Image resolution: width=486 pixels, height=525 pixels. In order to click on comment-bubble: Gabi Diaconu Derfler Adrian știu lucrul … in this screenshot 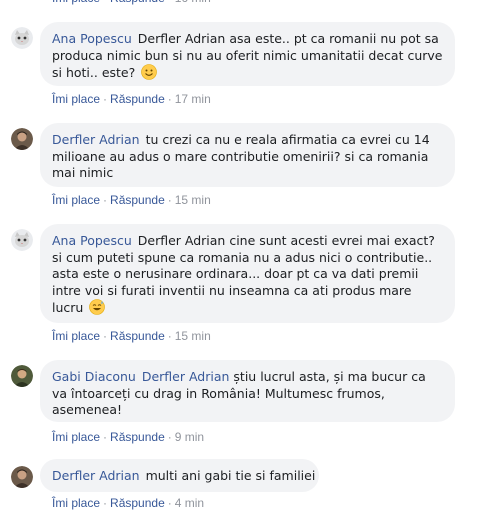, I will do `click(247, 391)`.